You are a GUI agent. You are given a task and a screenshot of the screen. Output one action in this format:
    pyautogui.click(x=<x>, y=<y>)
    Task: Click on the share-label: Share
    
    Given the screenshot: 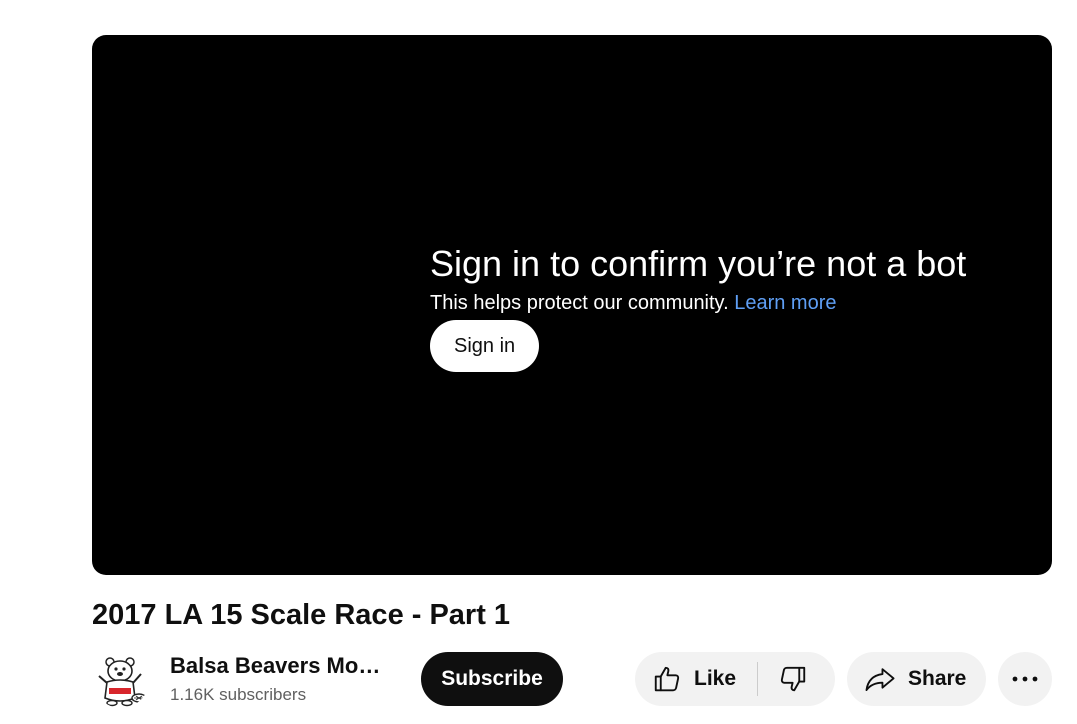 What is the action you would take?
    pyautogui.click(x=937, y=678)
    